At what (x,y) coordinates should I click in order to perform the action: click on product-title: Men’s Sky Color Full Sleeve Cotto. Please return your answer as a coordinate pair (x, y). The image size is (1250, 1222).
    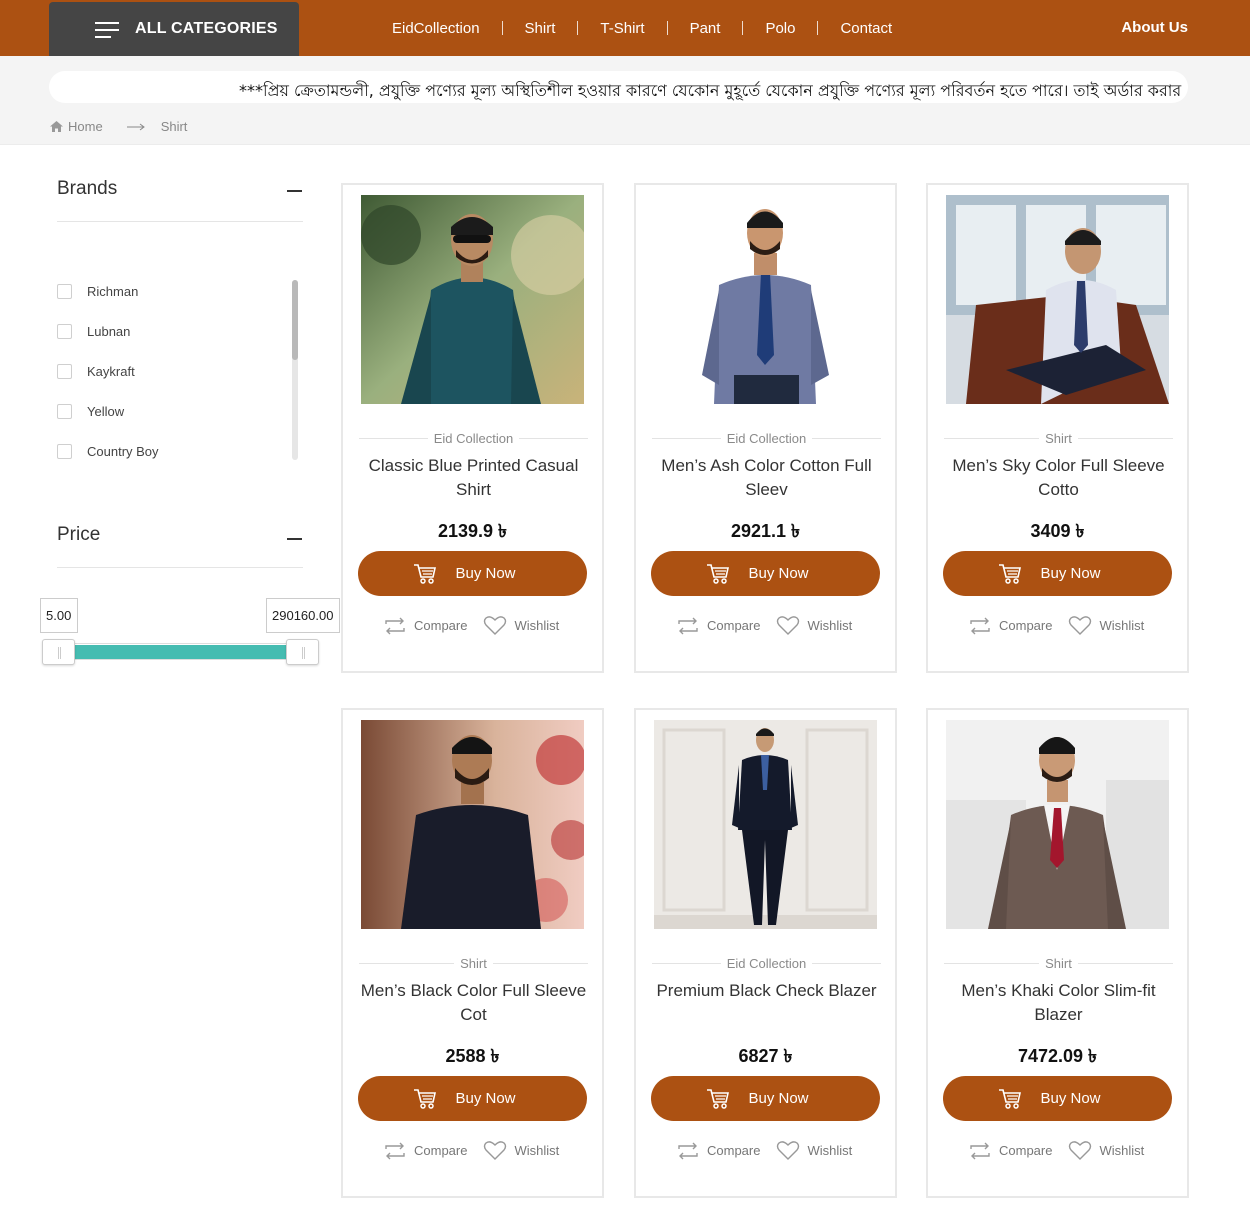
    Looking at the image, I should click on (1058, 478).